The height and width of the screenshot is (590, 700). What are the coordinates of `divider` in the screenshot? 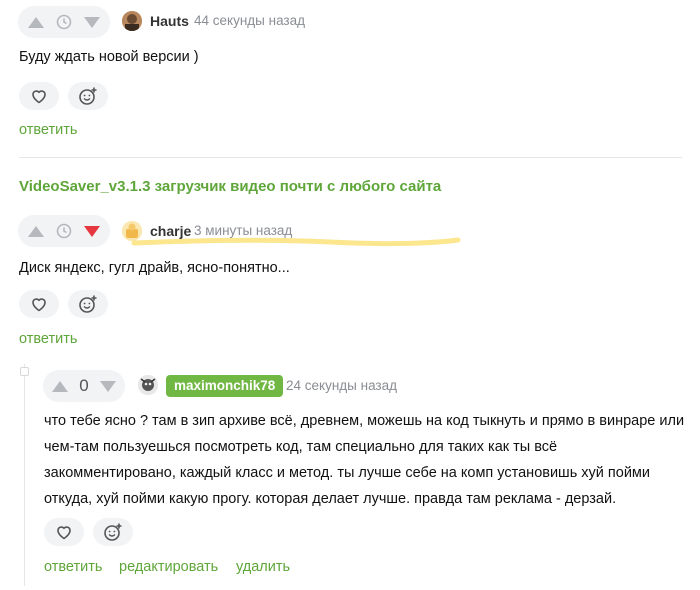 It's located at (350, 157).